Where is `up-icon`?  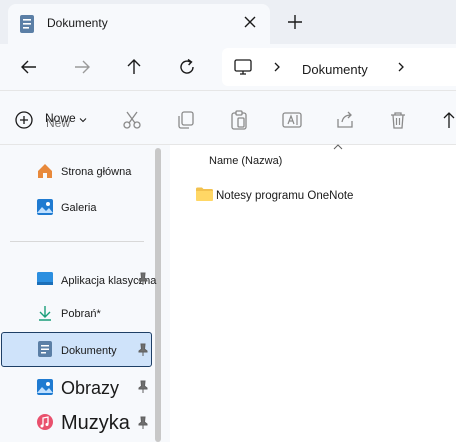 up-icon is located at coordinates (134, 67).